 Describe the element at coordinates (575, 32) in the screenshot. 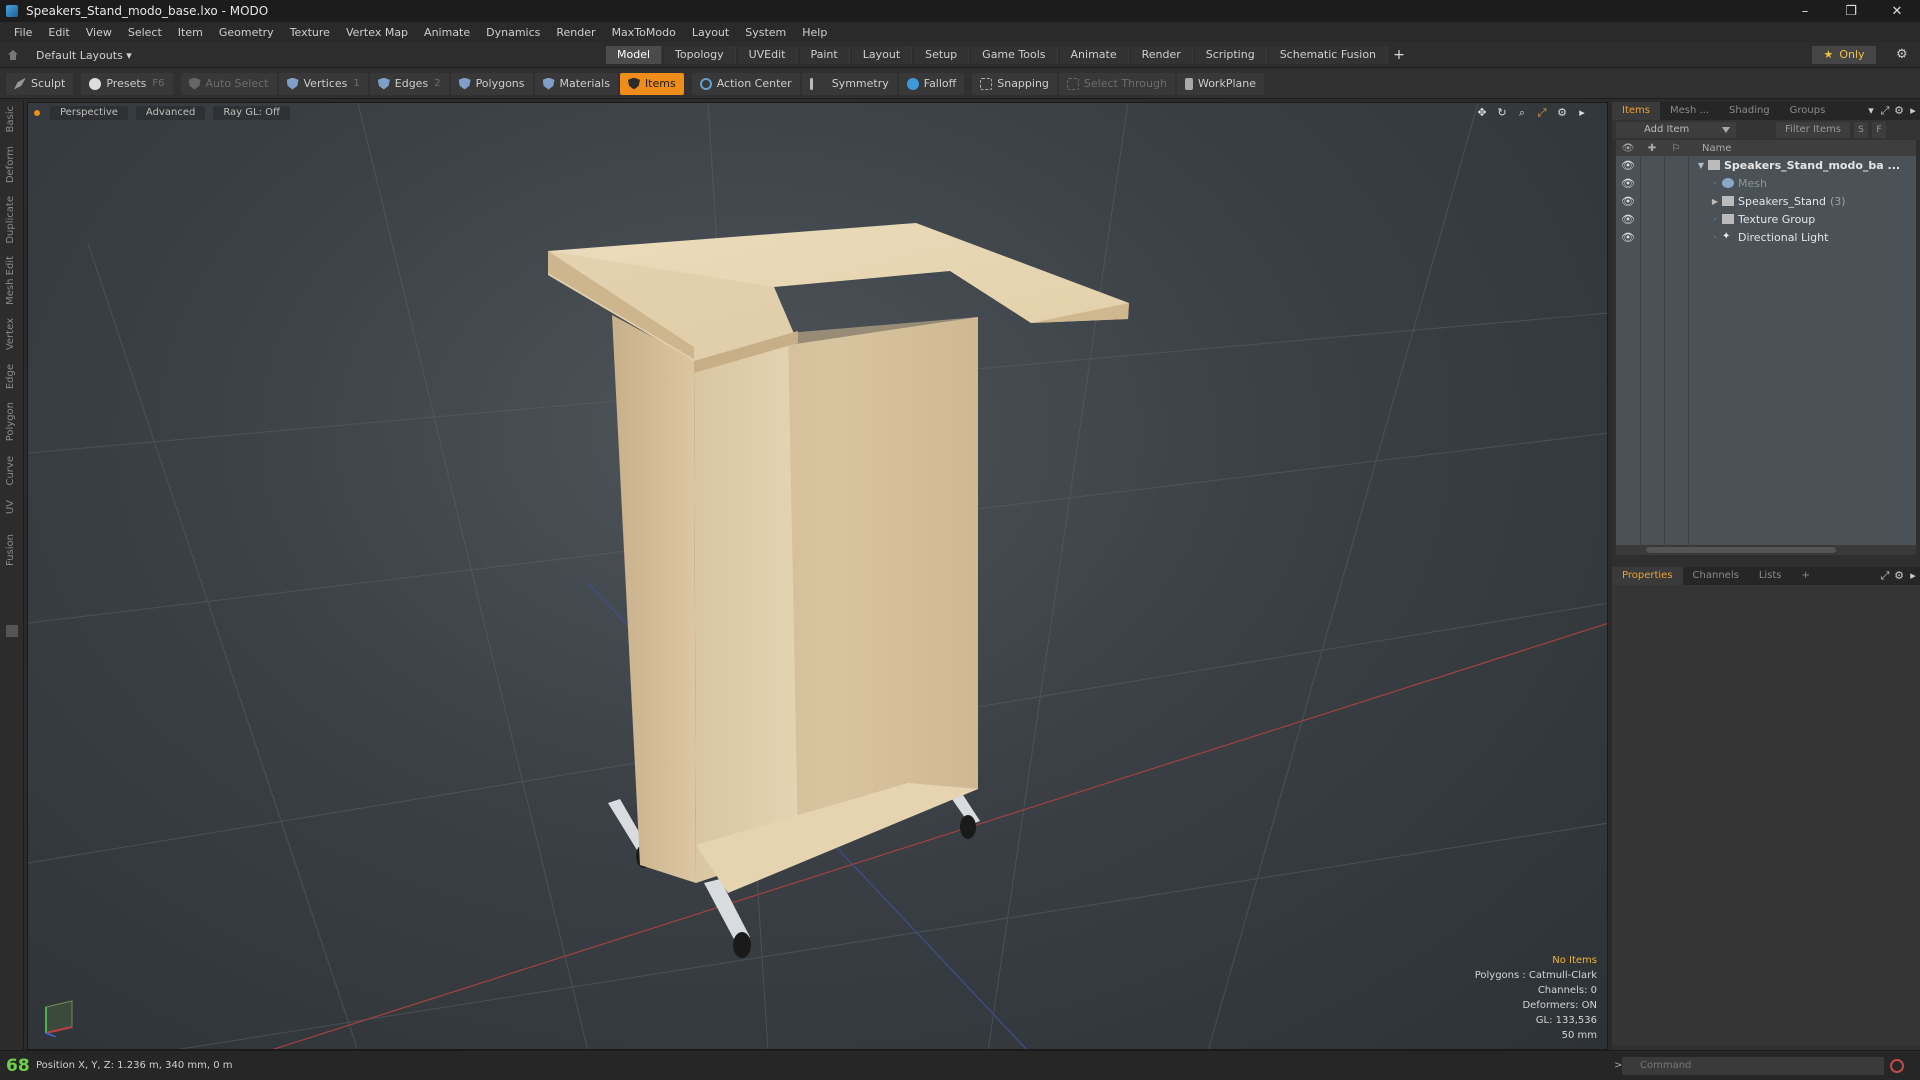

I see `menu-render: Render` at that location.